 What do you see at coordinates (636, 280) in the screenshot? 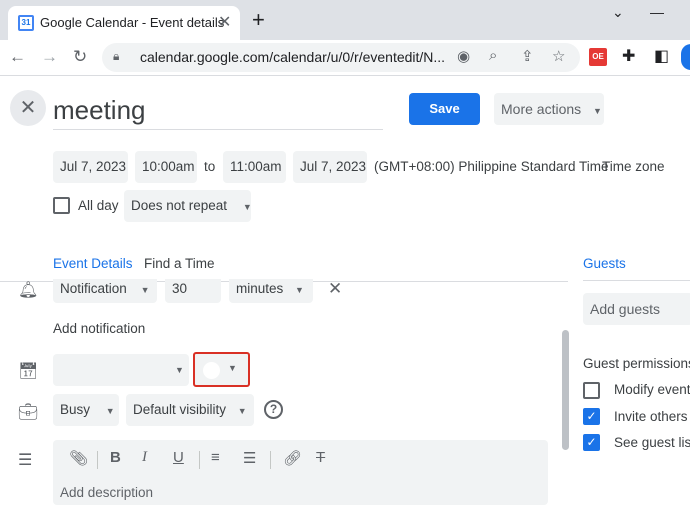
I see `guests-divider` at bounding box center [636, 280].